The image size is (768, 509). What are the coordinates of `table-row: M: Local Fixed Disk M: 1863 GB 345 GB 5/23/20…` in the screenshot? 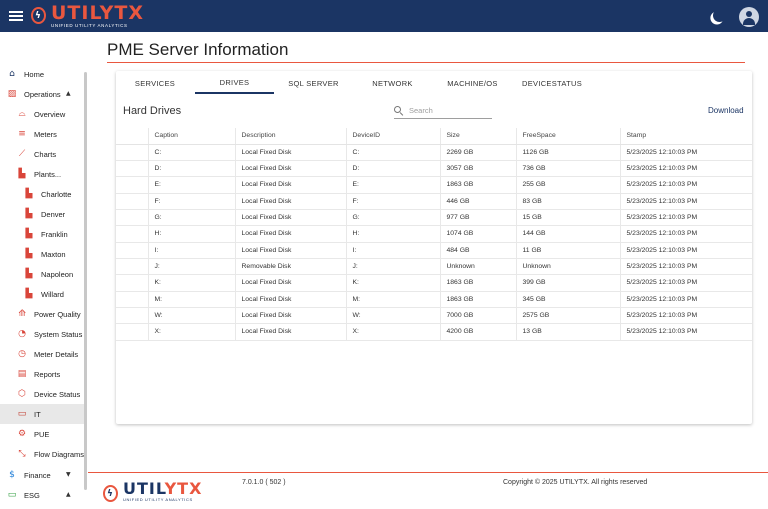 It's located at (434, 299).